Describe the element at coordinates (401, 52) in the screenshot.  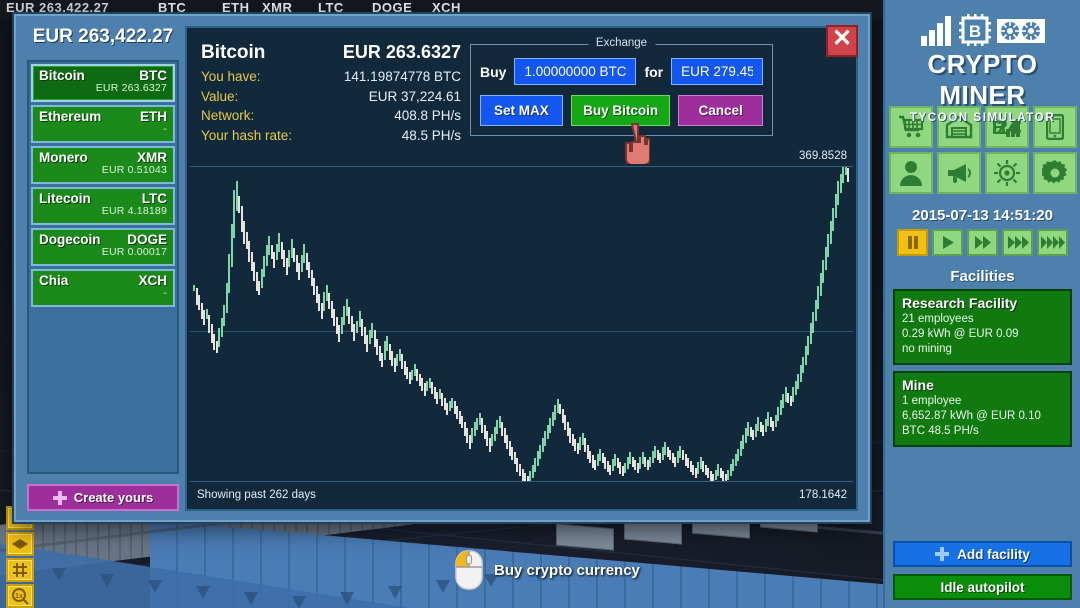
I see `detail-coin-price: EUR 263.6327` at that location.